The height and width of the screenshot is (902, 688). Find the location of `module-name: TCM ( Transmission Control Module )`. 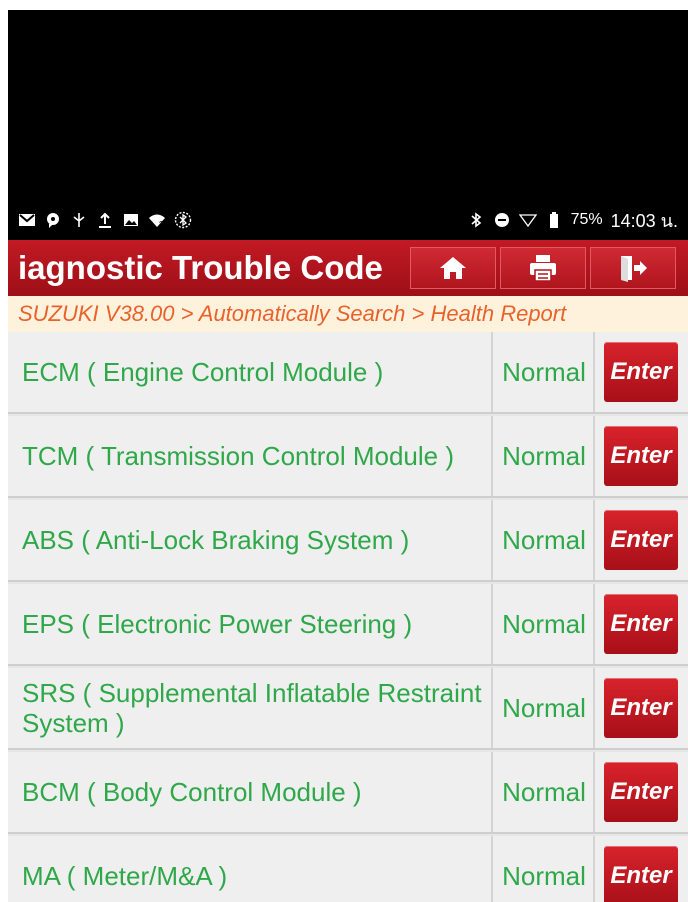

module-name: TCM ( Transmission Control Module ) is located at coordinates (250, 456).